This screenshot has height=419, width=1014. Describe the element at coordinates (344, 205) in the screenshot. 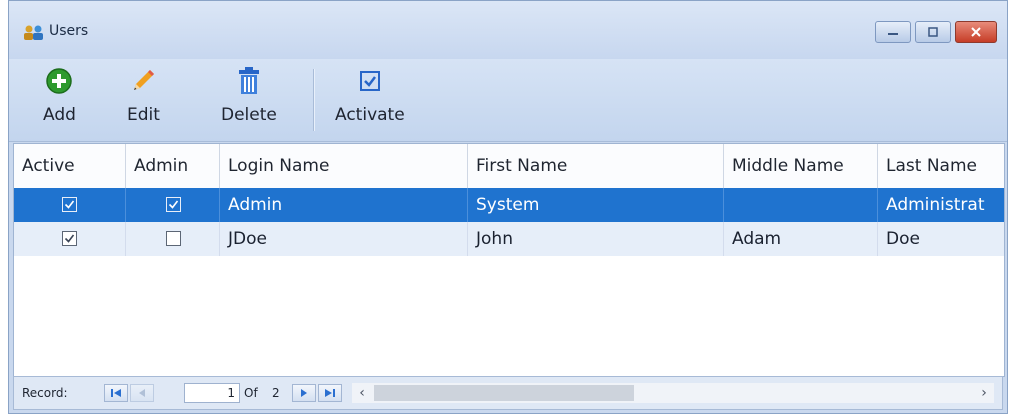

I see `login-name-cell: Admin` at that location.